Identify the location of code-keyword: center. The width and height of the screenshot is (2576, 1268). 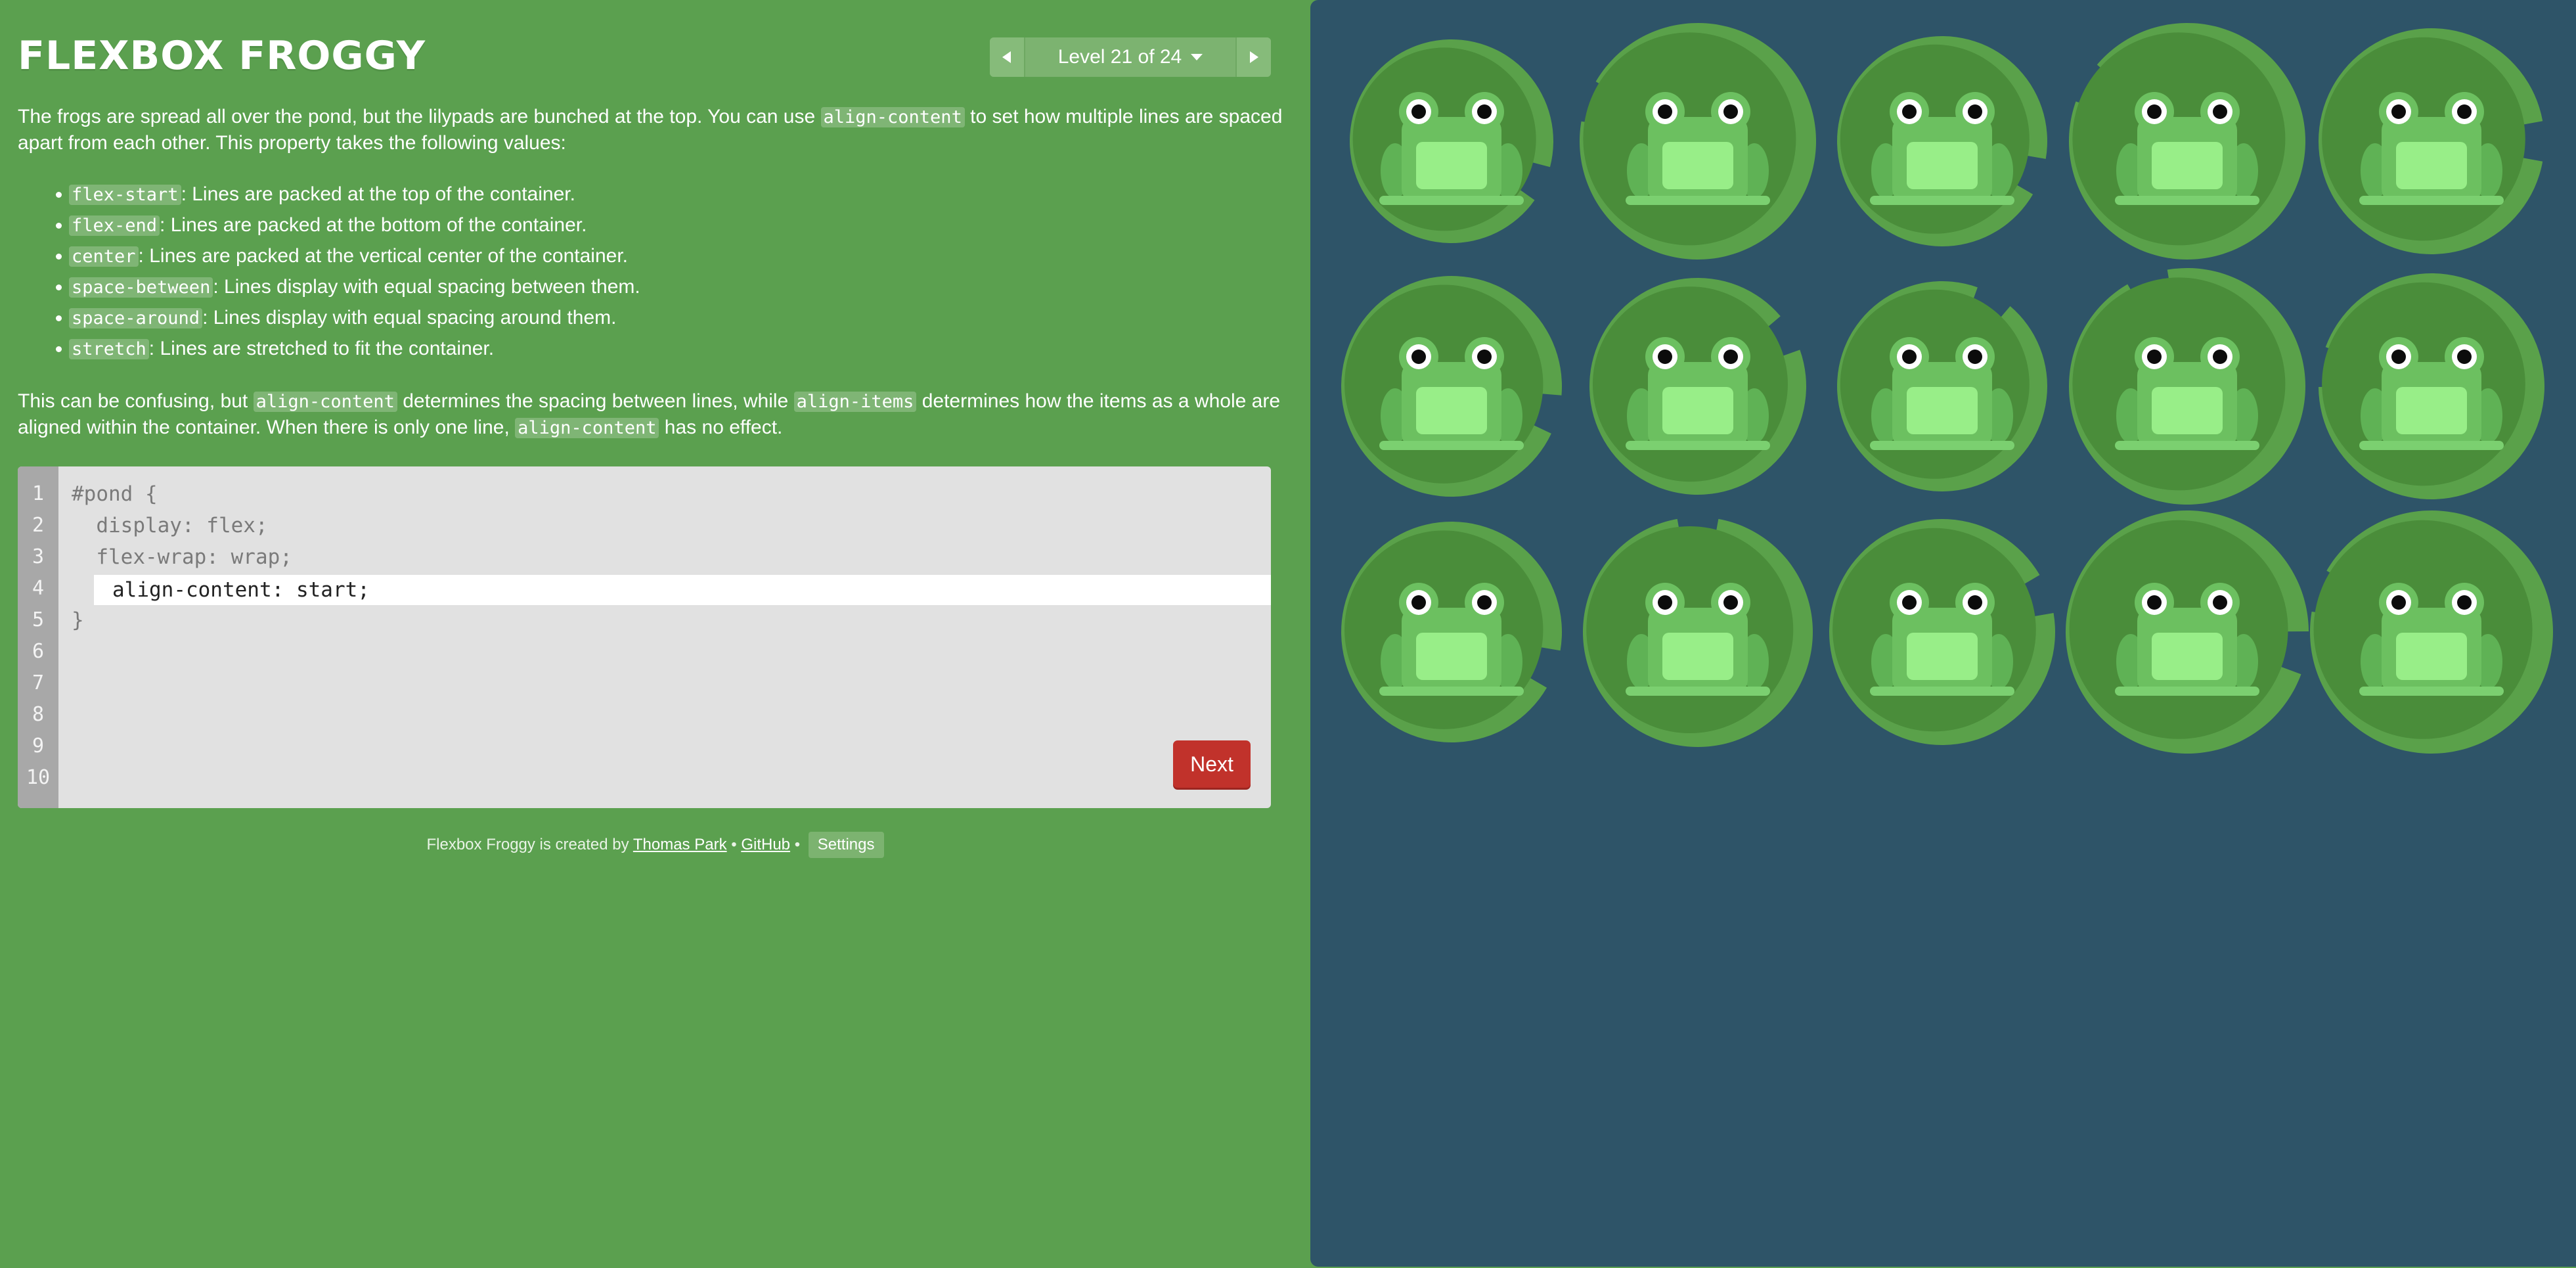
(104, 256).